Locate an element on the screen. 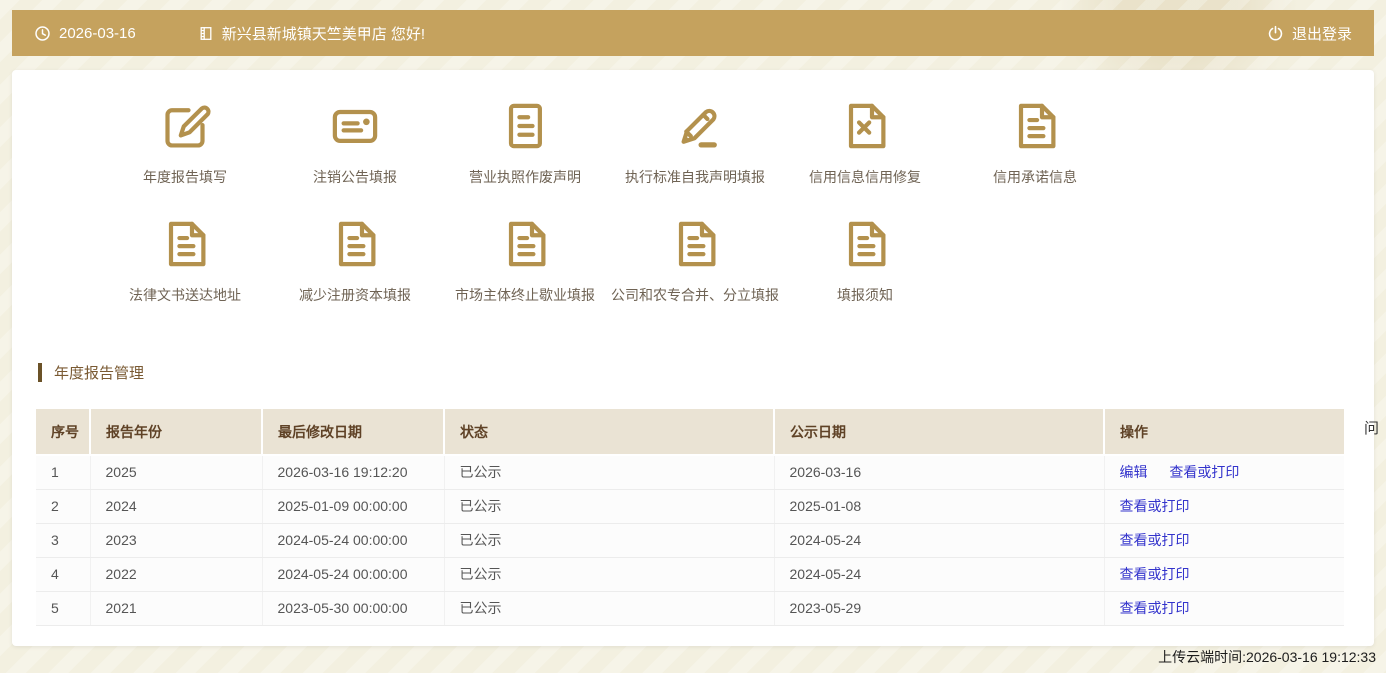 Image resolution: width=1386 pixels, height=673 pixels. menu-item-capital-reduction: 减少注册资本填报 is located at coordinates (355, 262).